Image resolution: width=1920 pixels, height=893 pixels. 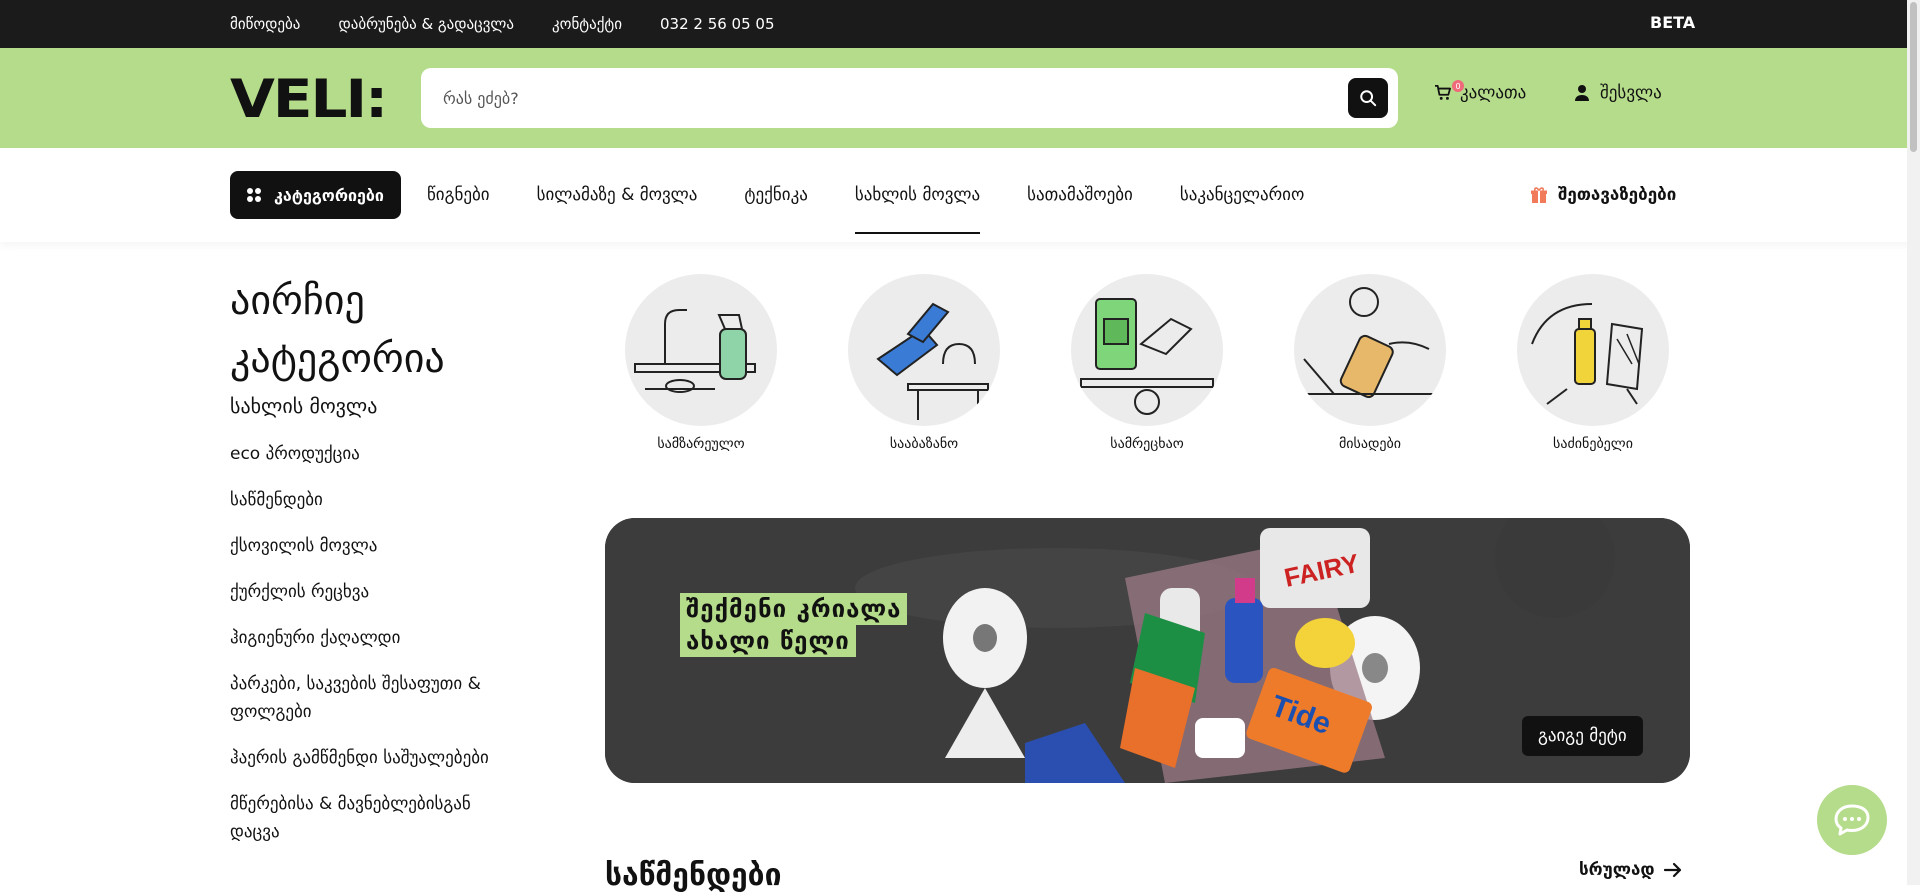 I want to click on nav-link-stationery: საკანცელარიო, so click(x=1242, y=195).